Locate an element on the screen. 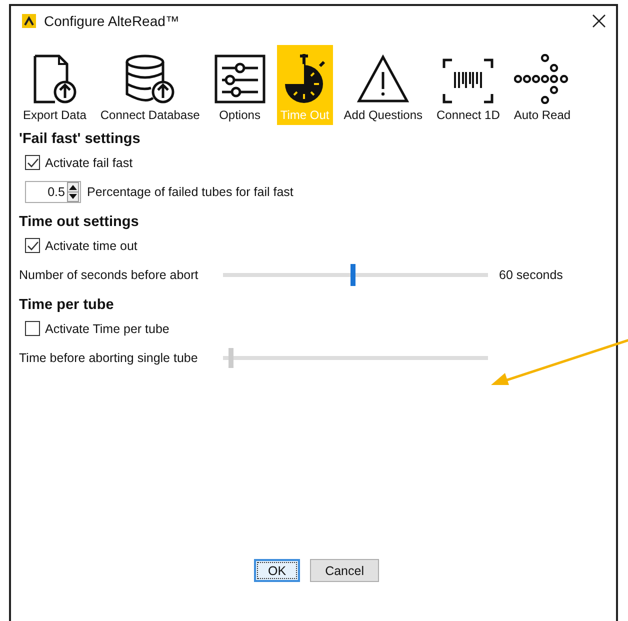  barcode-scan-icon is located at coordinates (468, 81).